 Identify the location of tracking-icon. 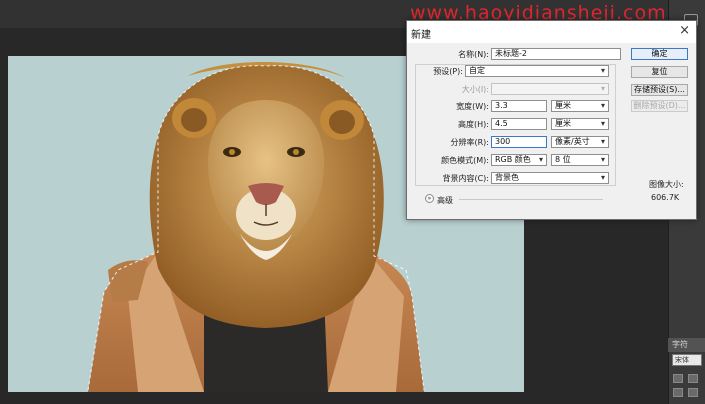
(678, 392).